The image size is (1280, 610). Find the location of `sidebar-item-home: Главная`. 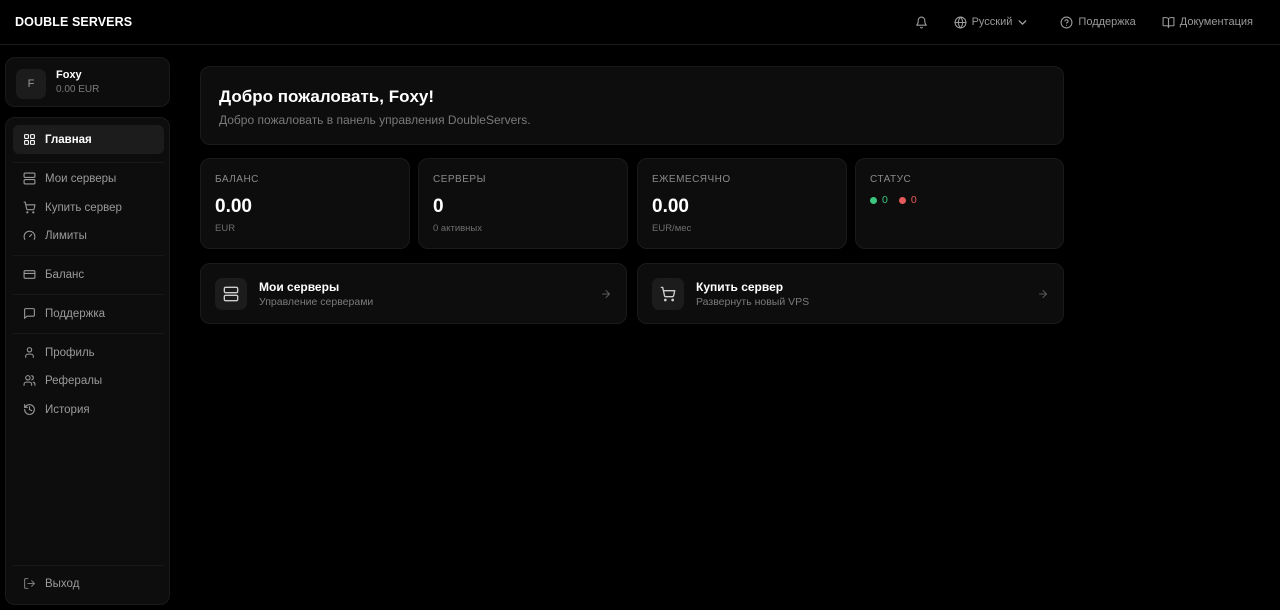

sidebar-item-home: Главная is located at coordinates (88, 139).